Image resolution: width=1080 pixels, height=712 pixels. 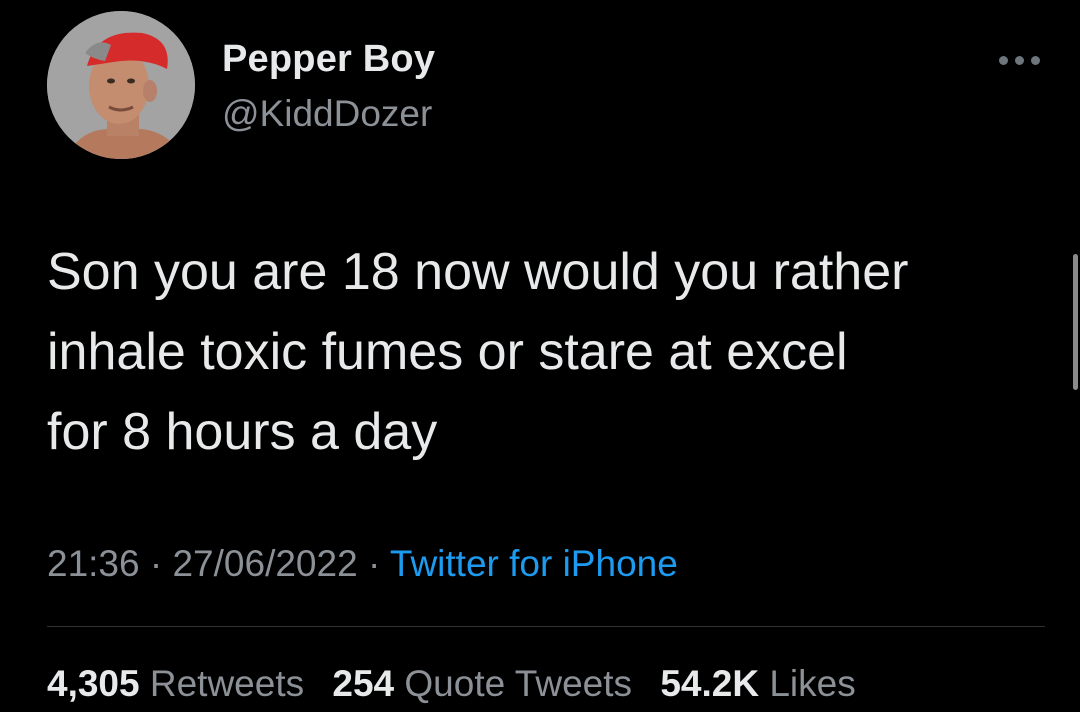 What do you see at coordinates (710, 683) in the screenshot?
I see `likes-count: 54.2K` at bounding box center [710, 683].